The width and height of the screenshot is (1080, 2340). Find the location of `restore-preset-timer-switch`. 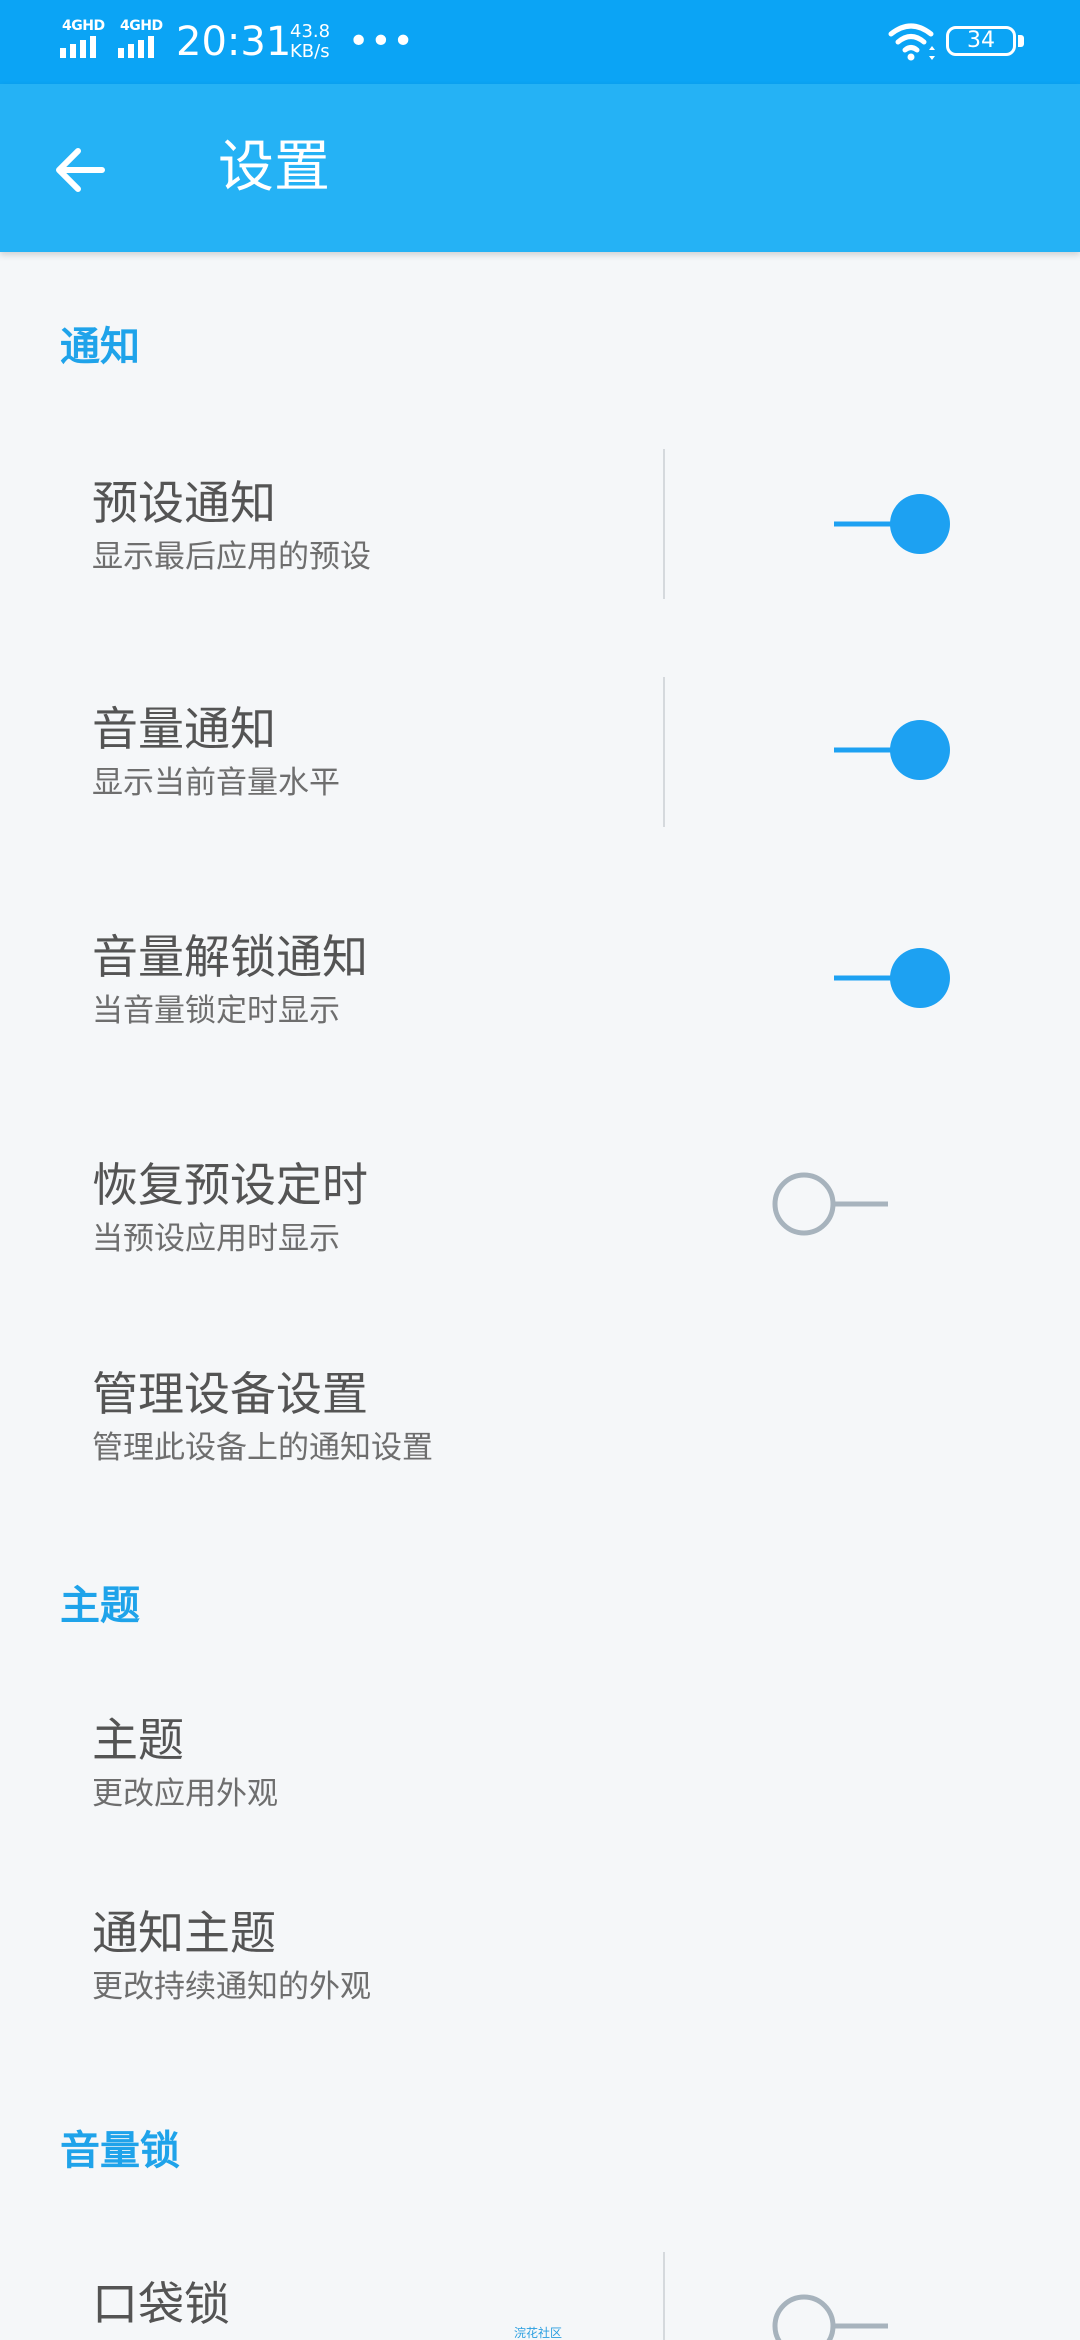

restore-preset-timer-switch is located at coordinates (850, 1204).